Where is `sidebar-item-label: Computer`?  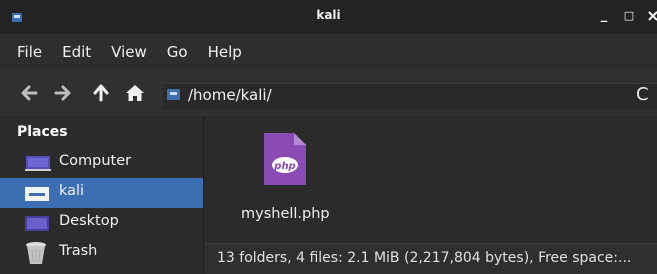 sidebar-item-label: Computer is located at coordinates (95, 161).